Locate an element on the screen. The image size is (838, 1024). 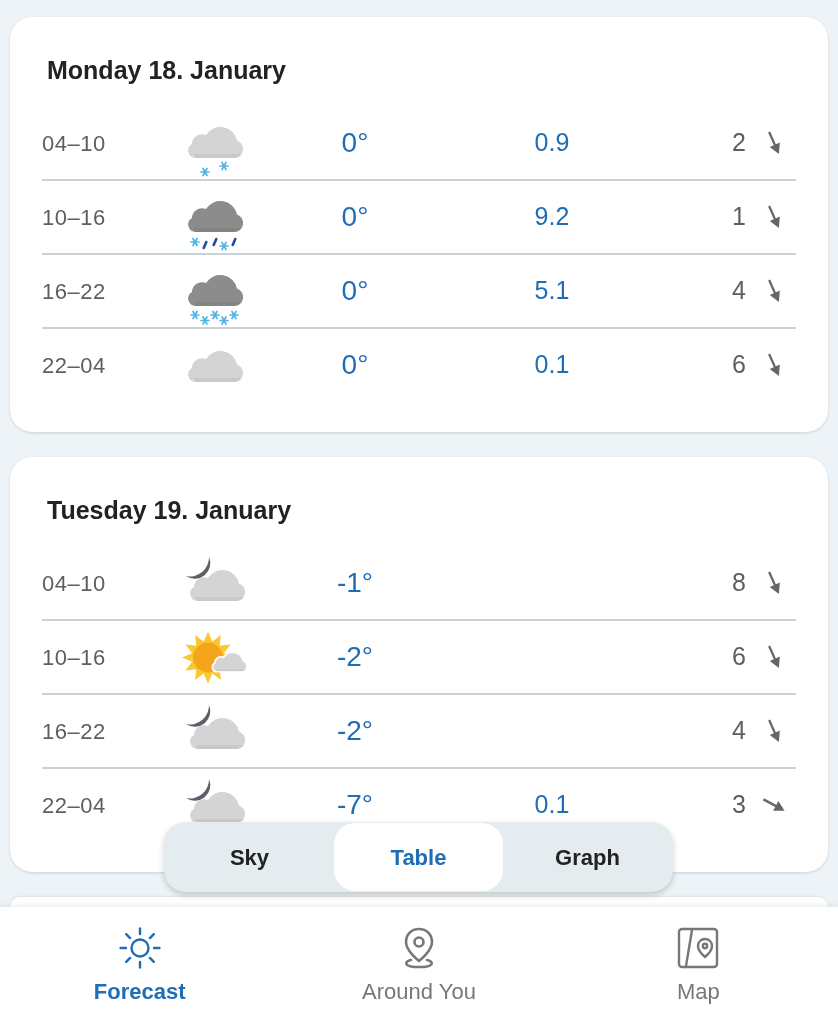
temperature: -7° is located at coordinates (355, 805).